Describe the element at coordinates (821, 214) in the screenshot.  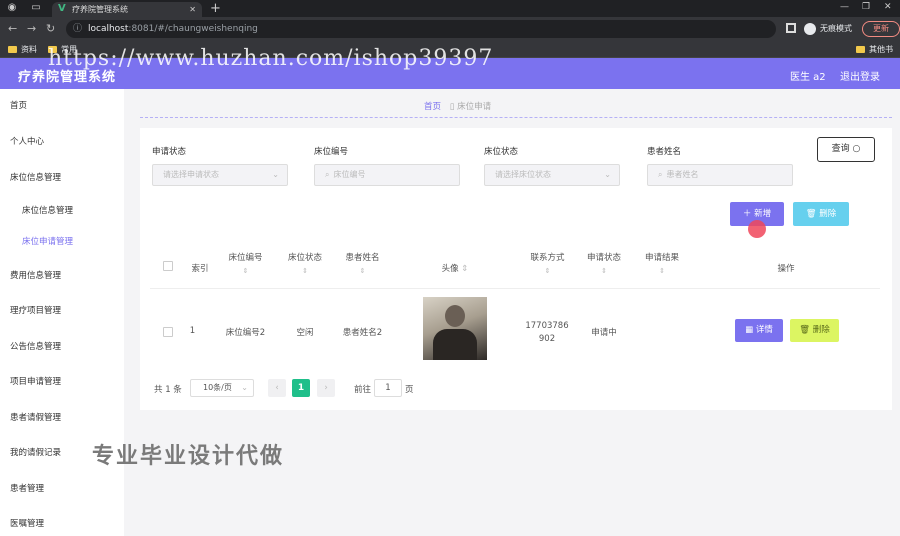
I see `batch-delete-button: 🗑 删除` at that location.